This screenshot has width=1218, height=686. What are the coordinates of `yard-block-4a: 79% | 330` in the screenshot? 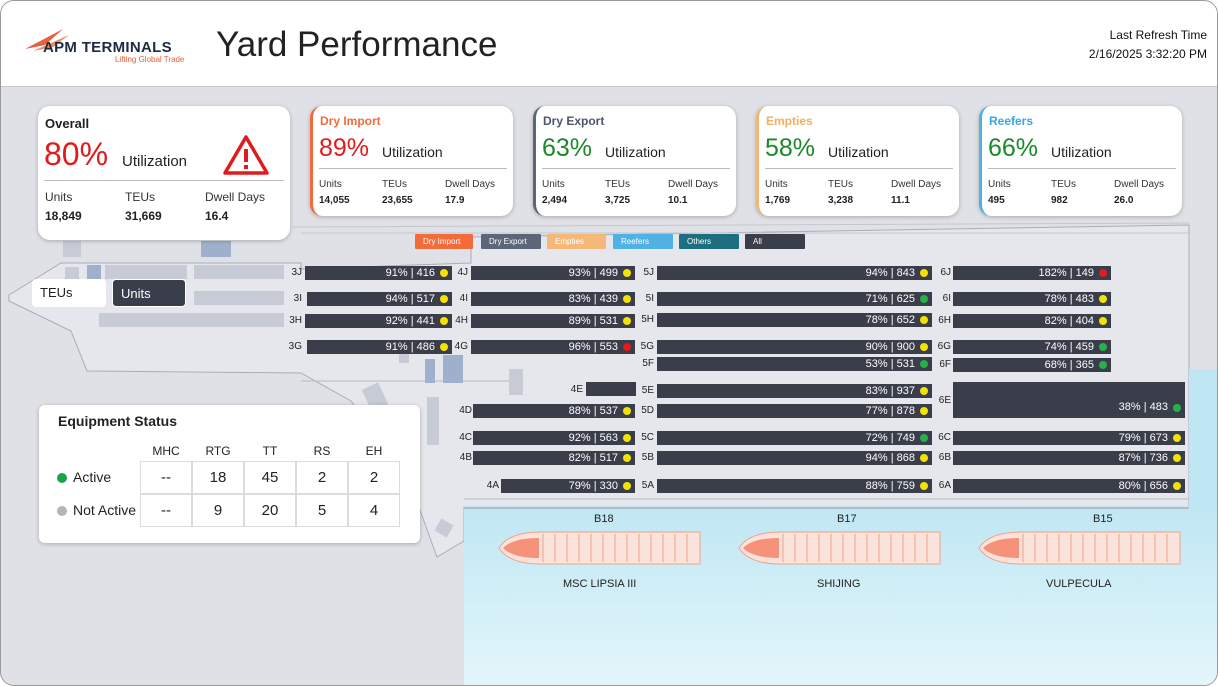 It's located at (568, 486).